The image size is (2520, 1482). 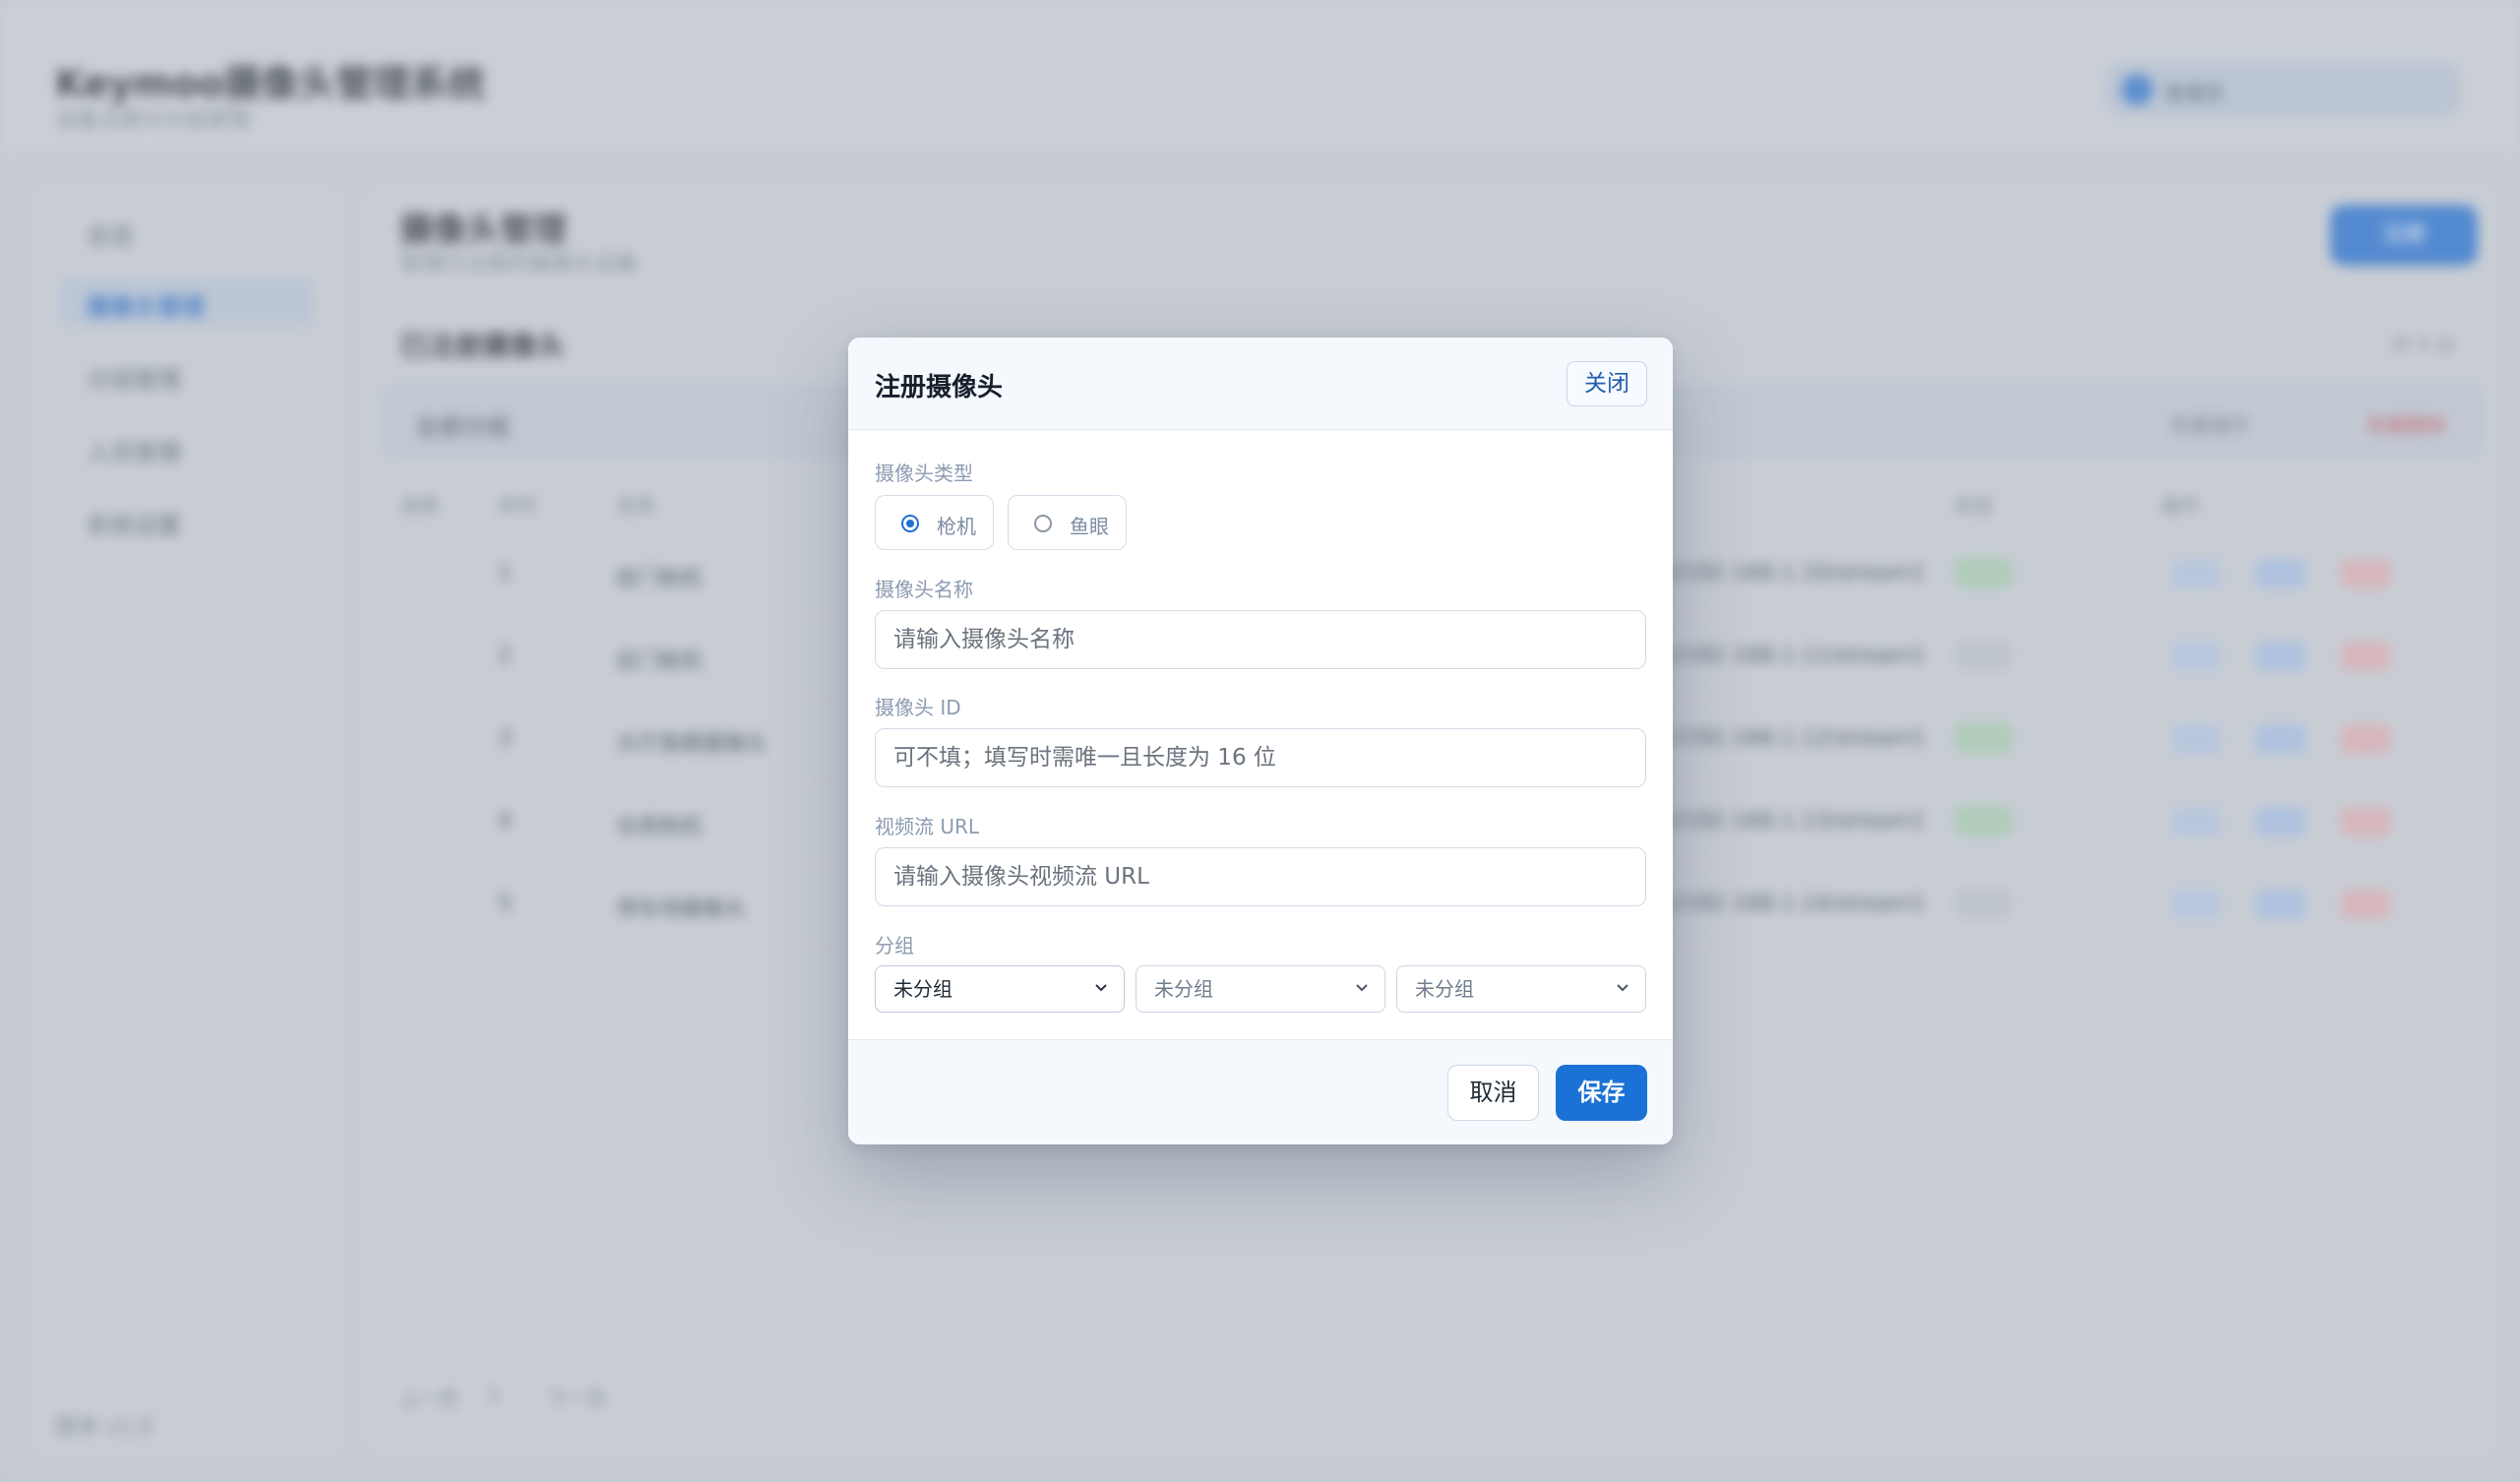 What do you see at coordinates (1493, 1093) in the screenshot?
I see `cancel-button: 取消` at bounding box center [1493, 1093].